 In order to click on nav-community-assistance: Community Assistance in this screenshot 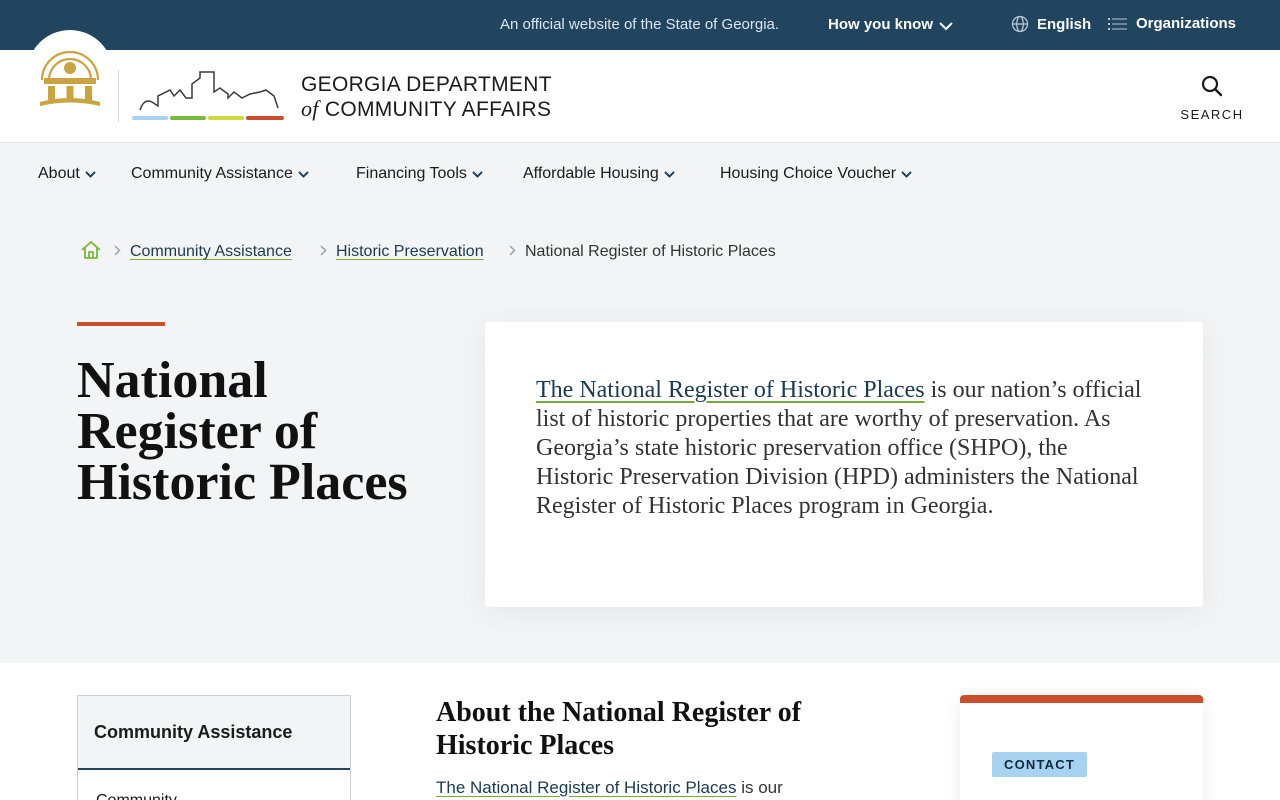, I will do `click(220, 174)`.